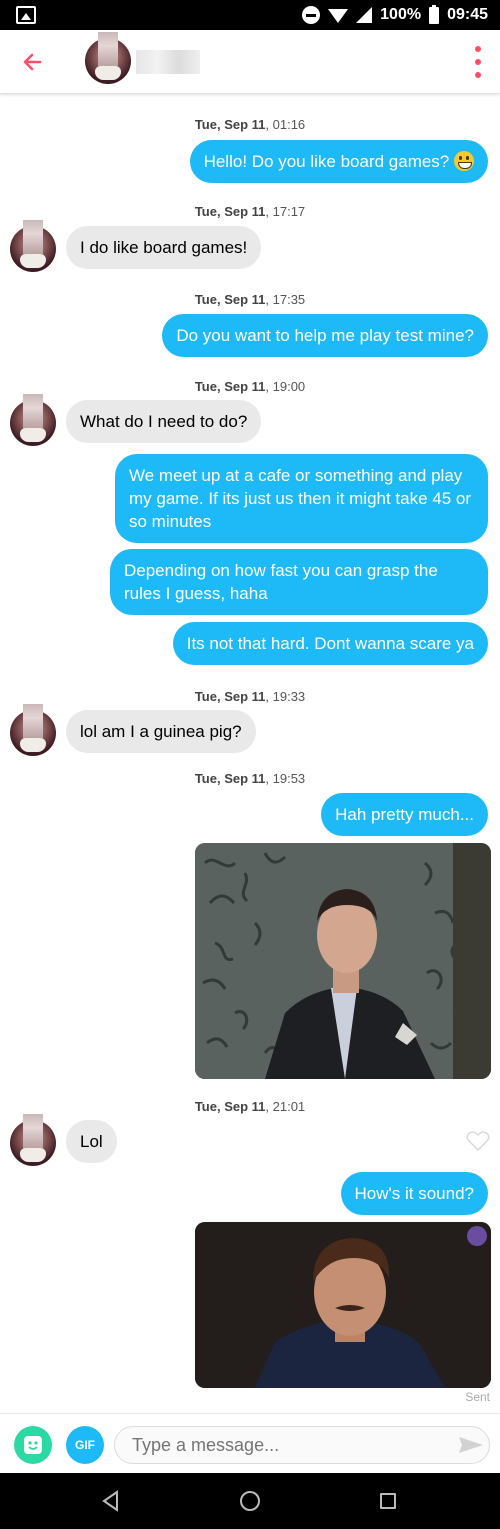  What do you see at coordinates (168, 62) in the screenshot?
I see `match-name-redacted` at bounding box center [168, 62].